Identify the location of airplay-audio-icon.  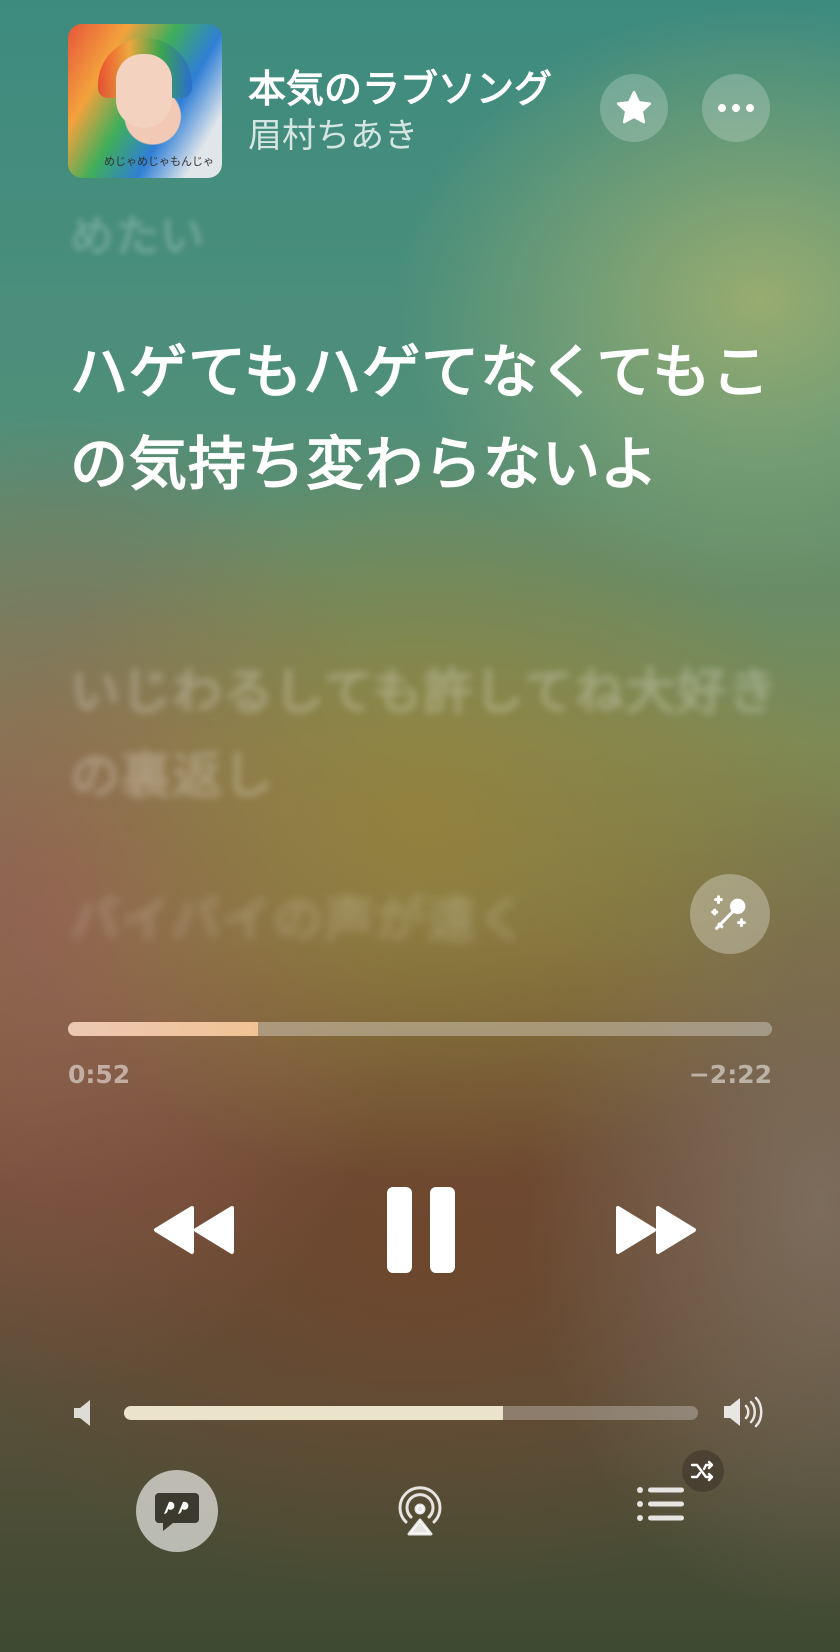
(420, 1511).